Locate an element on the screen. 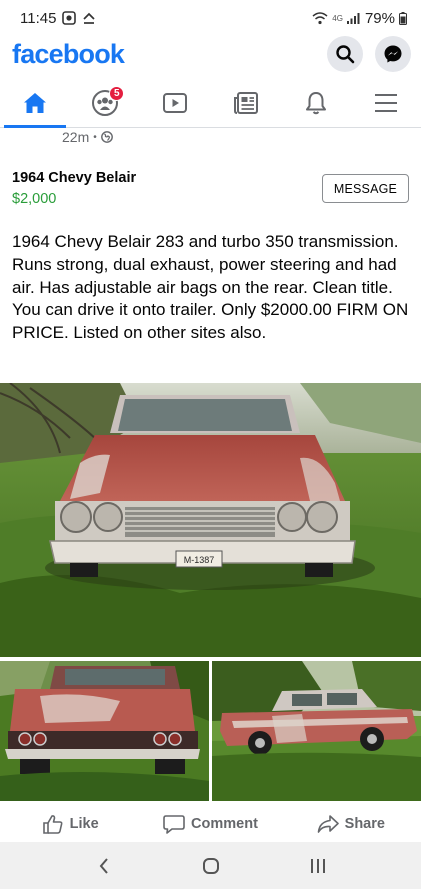 This screenshot has width=421, height=889. network-type: 4G is located at coordinates (337, 18).